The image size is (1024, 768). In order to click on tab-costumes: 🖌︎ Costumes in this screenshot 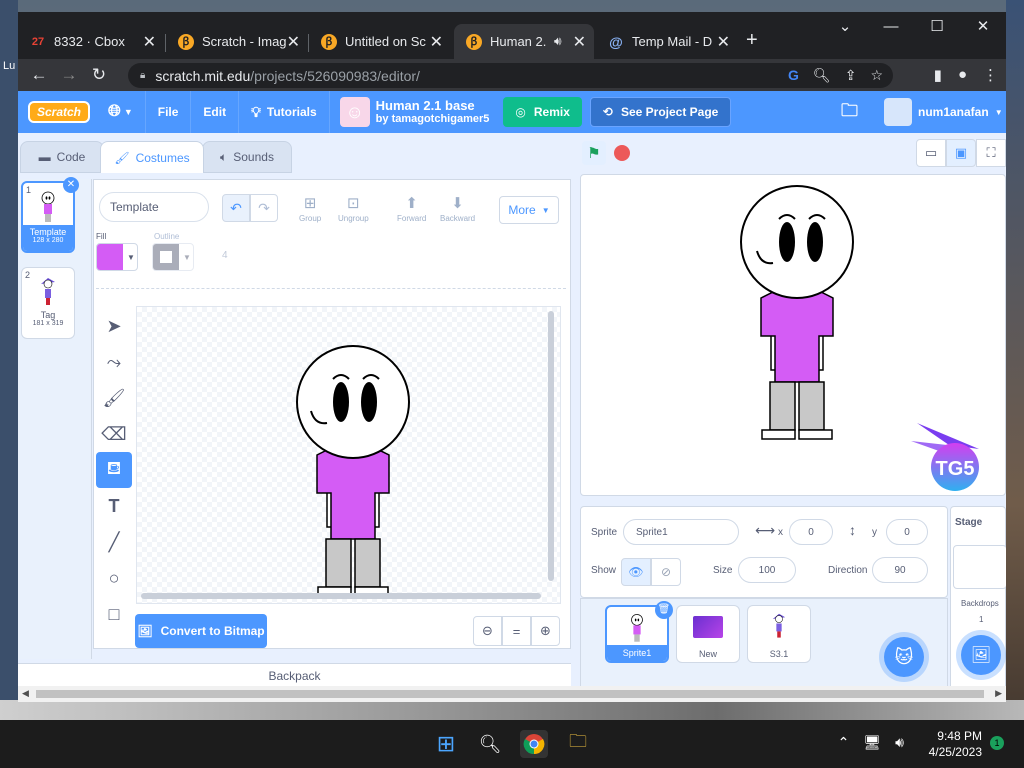, I will do `click(152, 157)`.